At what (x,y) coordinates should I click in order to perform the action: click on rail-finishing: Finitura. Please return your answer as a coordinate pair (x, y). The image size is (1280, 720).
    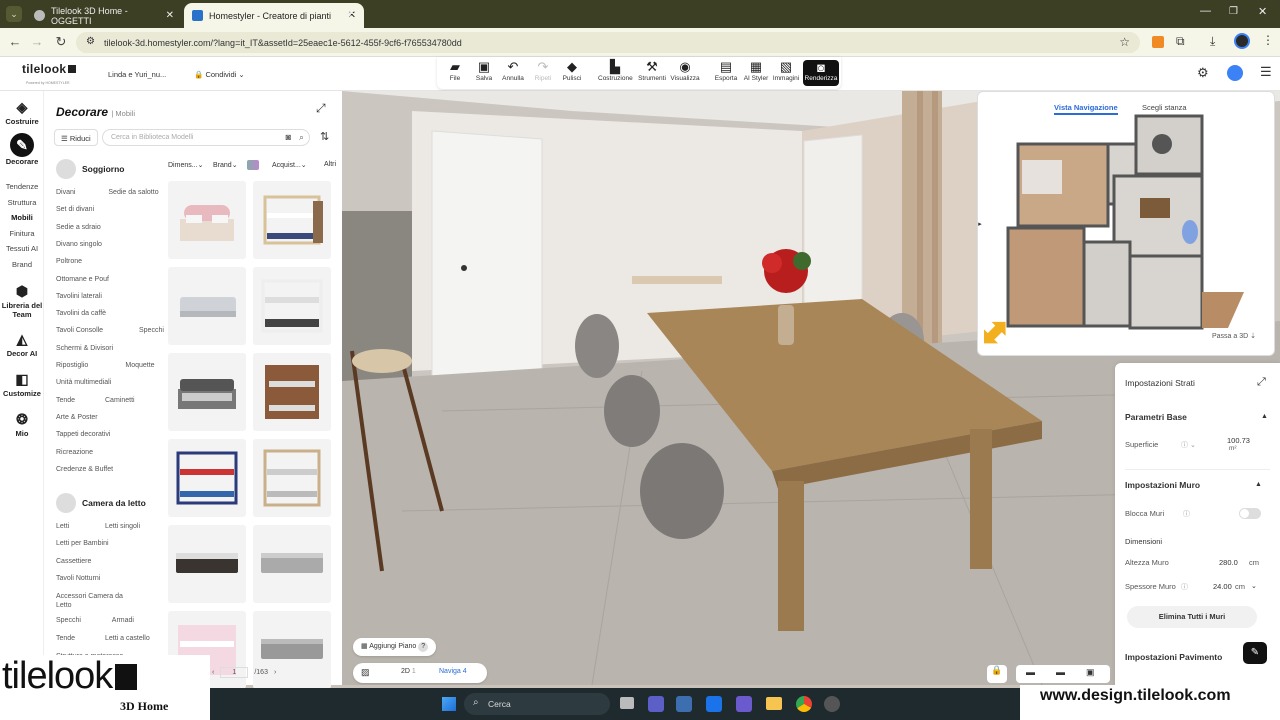
    Looking at the image, I should click on (22, 233).